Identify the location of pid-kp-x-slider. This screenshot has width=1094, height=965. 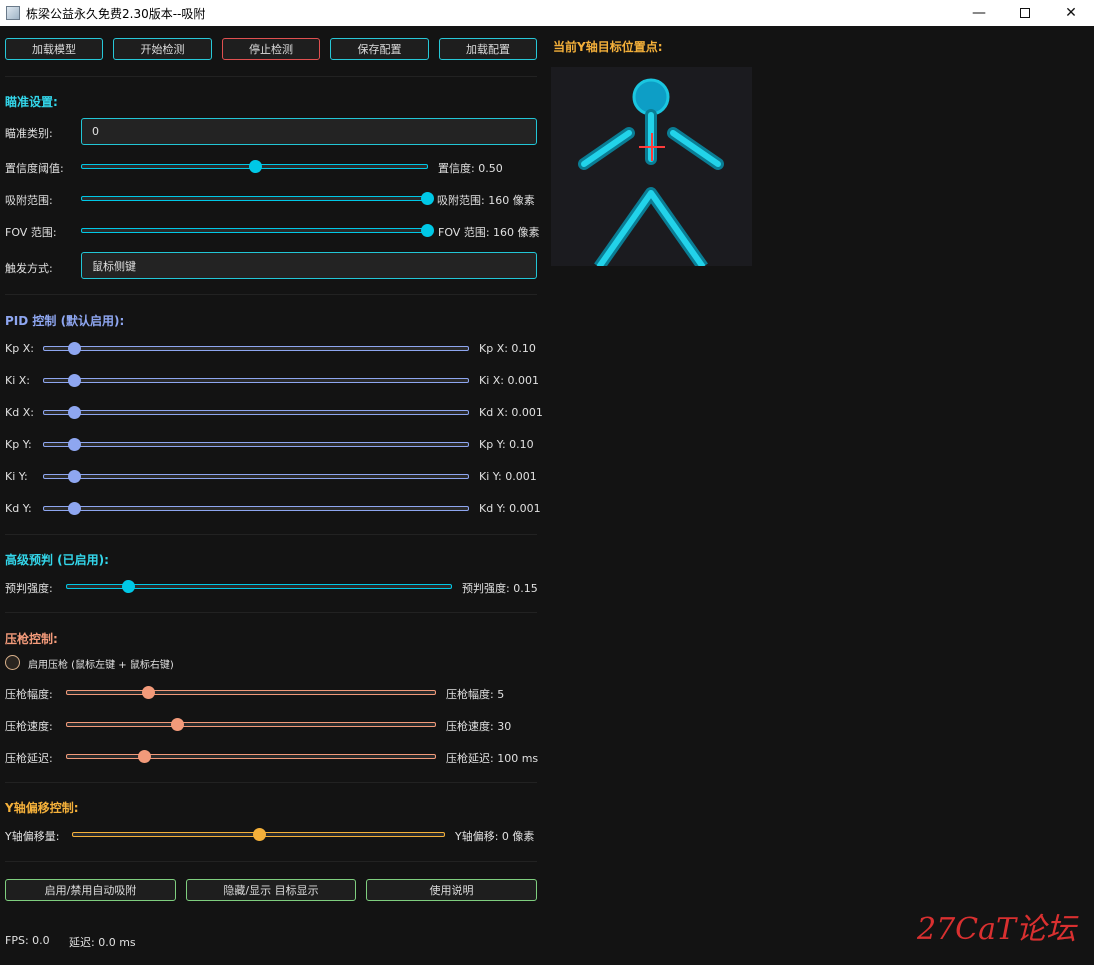
(256, 348).